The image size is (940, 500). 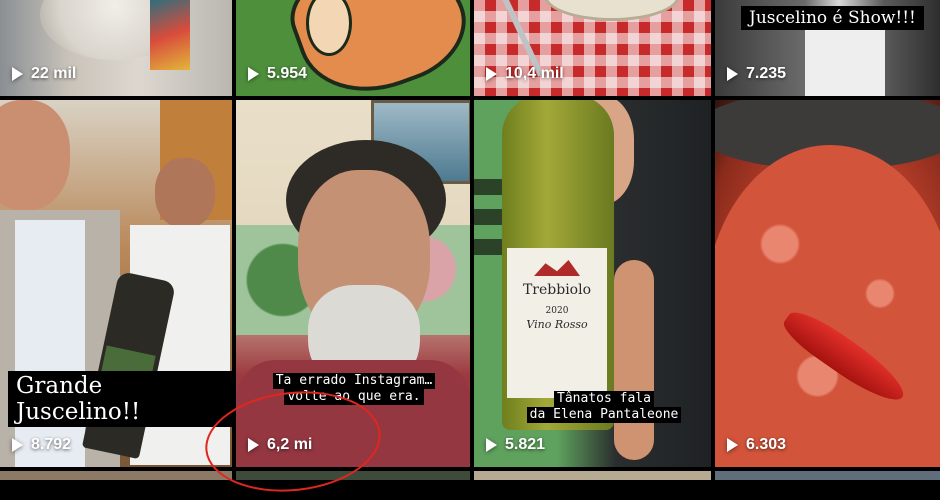 What do you see at coordinates (525, 74) in the screenshot?
I see `view-count: 10,4 mil` at bounding box center [525, 74].